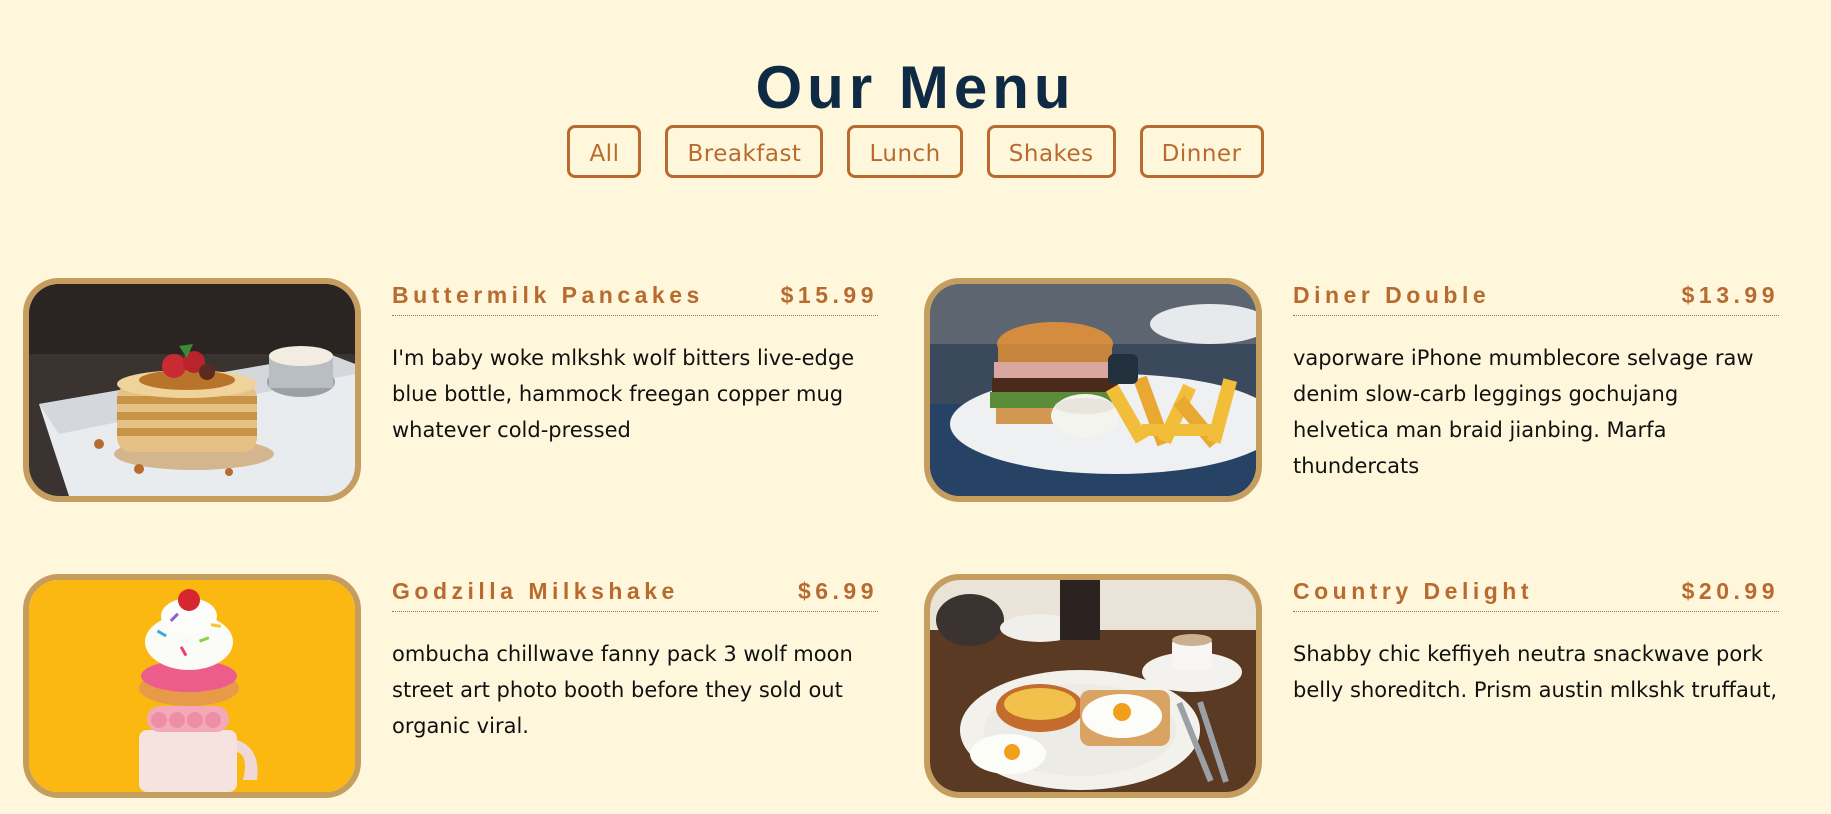  What do you see at coordinates (905, 151) in the screenshot?
I see `filter-button-lunch: Lunch` at bounding box center [905, 151].